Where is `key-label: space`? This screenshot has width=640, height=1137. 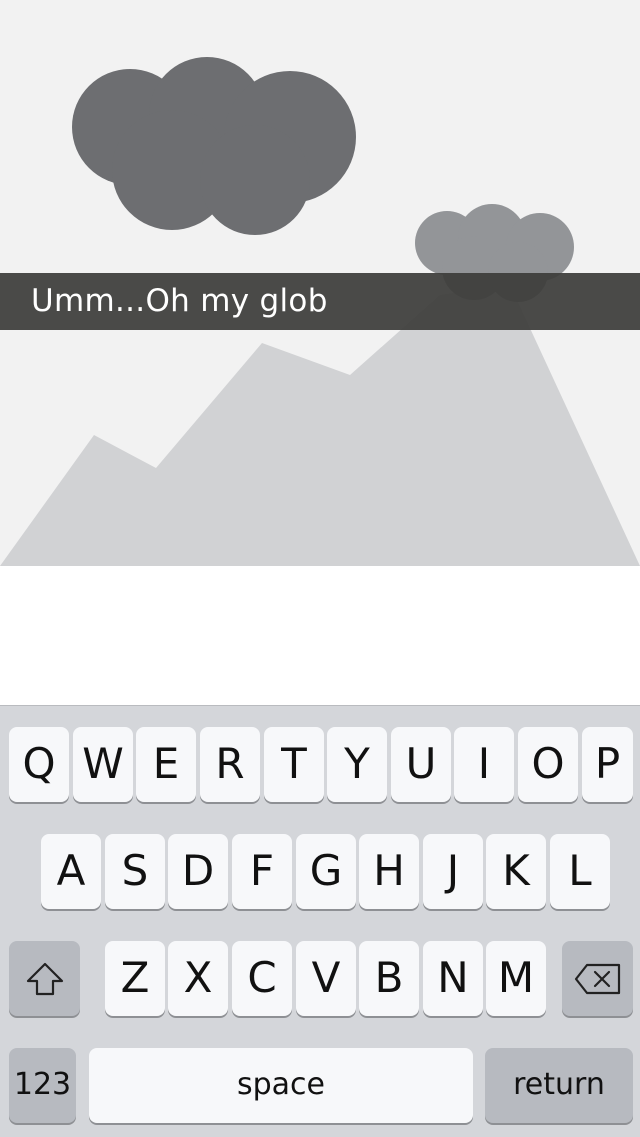 key-label: space is located at coordinates (280, 1084).